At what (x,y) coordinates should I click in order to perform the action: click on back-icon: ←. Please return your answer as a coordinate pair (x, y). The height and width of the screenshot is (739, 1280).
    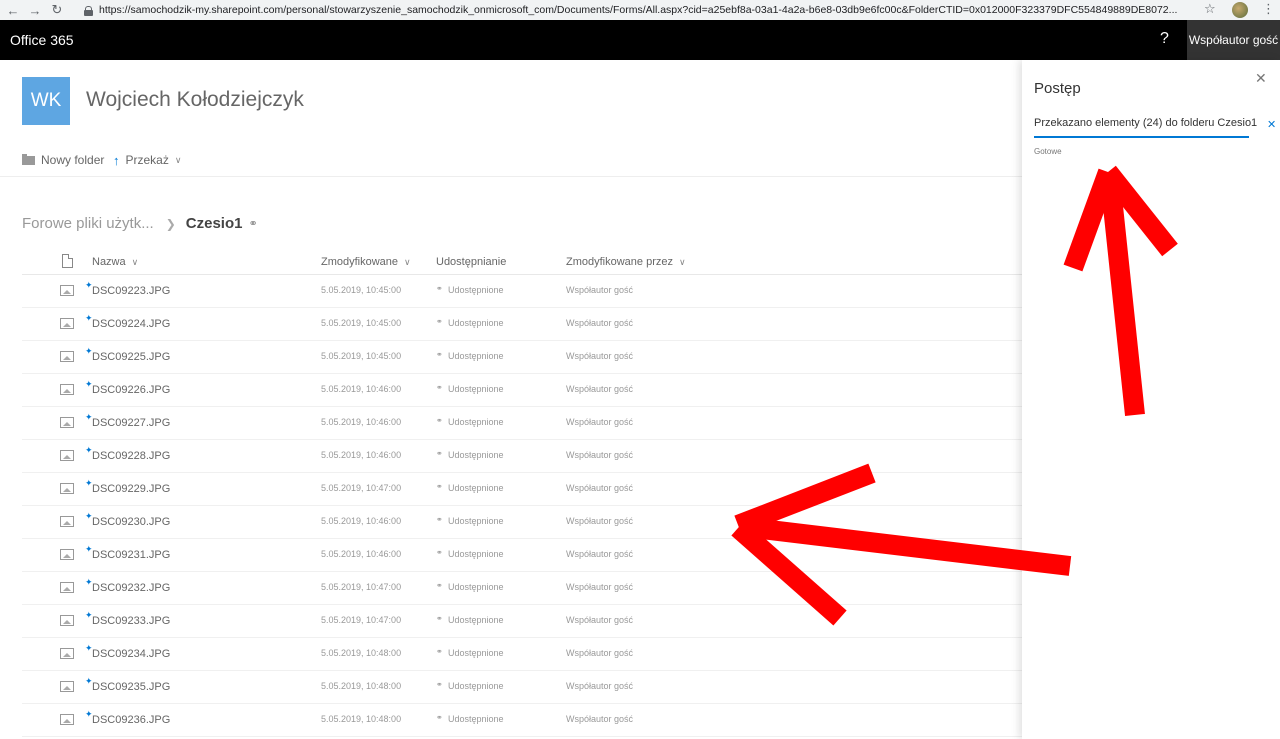
    Looking at the image, I should click on (13, 10).